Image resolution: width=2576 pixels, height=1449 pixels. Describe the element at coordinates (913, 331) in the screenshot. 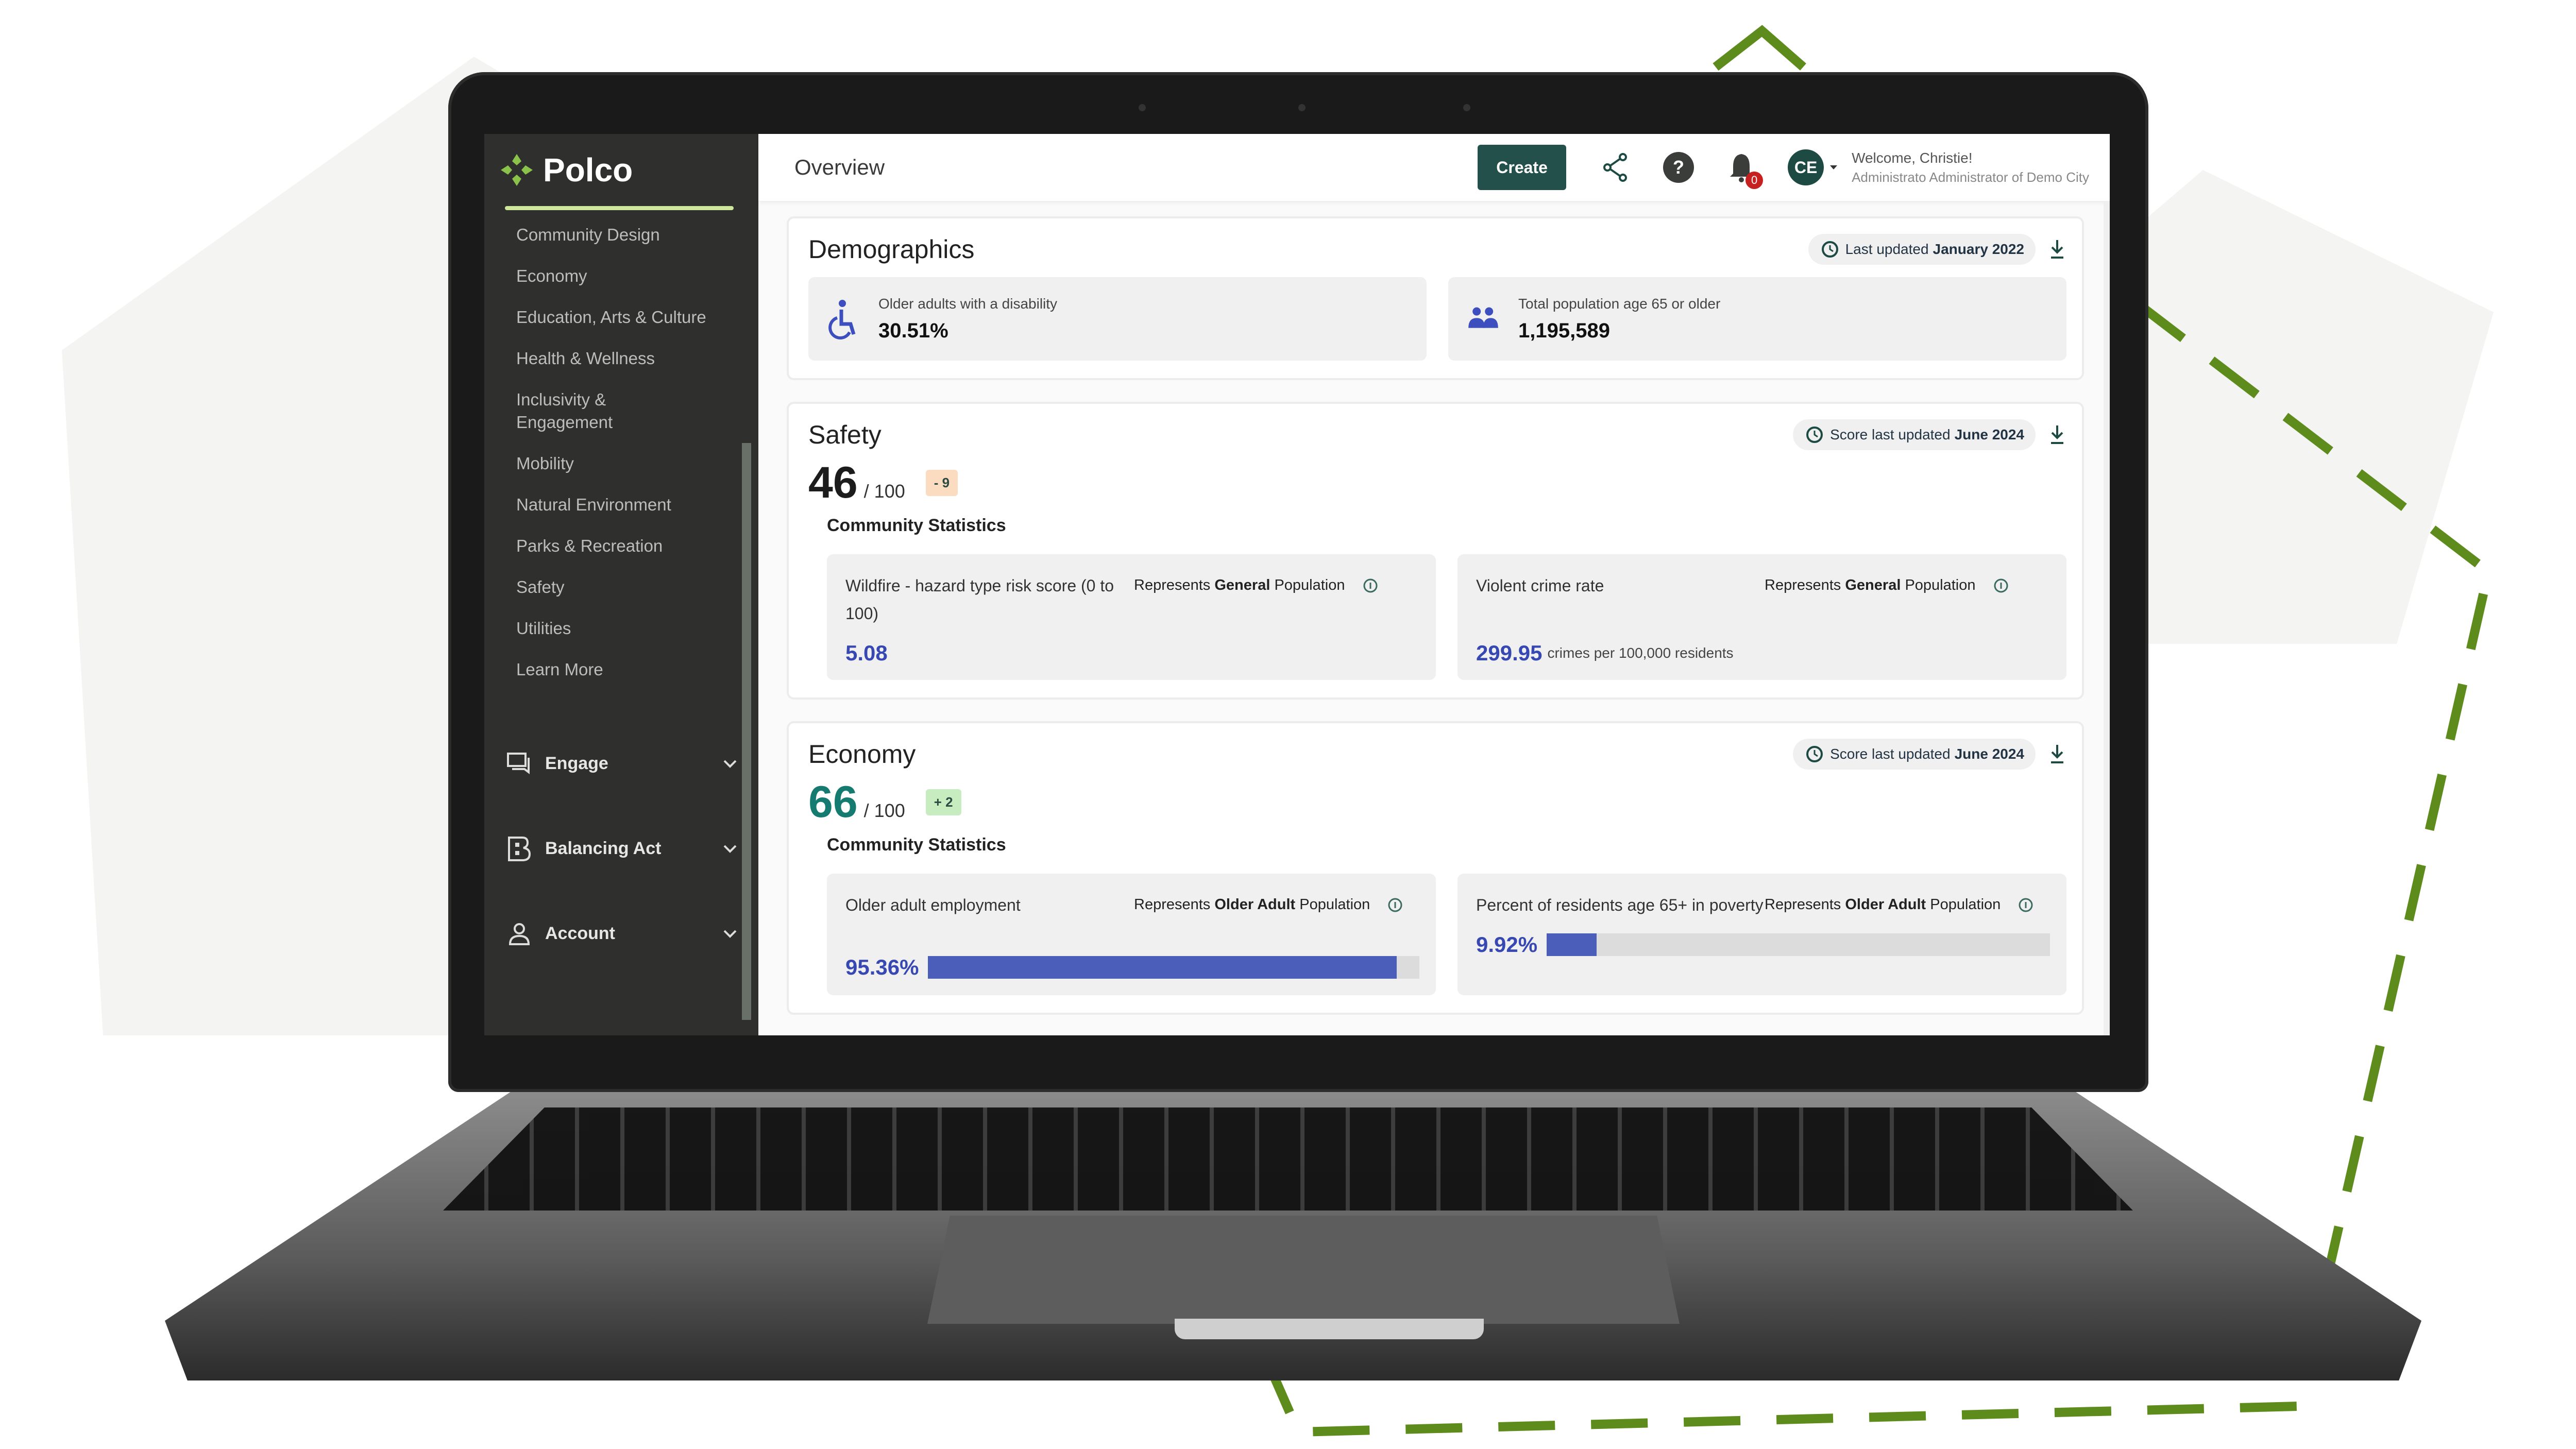

I see `demographic-value: 30.51%` at that location.